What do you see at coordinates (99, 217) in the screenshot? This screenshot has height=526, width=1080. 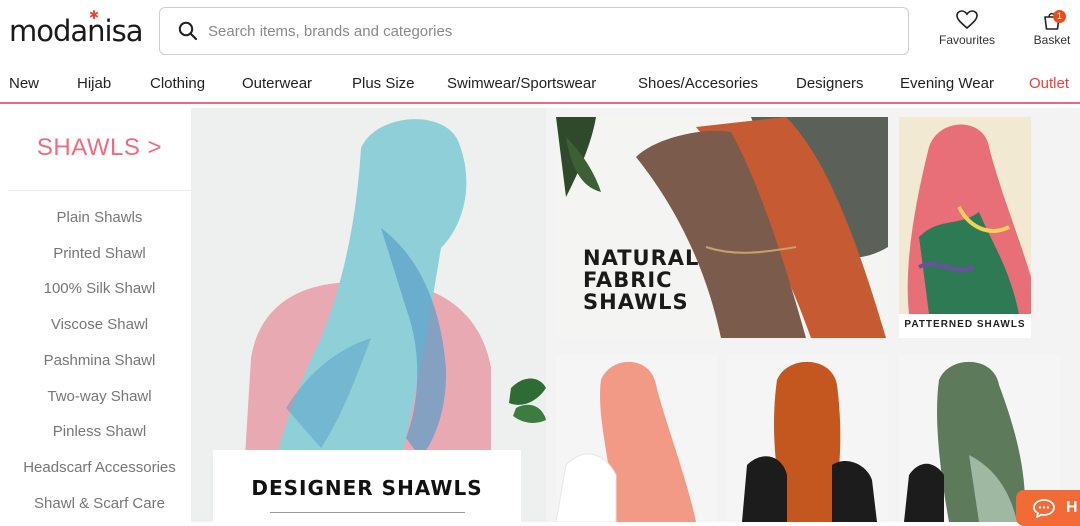 I see `sidebar-item-plain-shawls: Plain Shawls` at bounding box center [99, 217].